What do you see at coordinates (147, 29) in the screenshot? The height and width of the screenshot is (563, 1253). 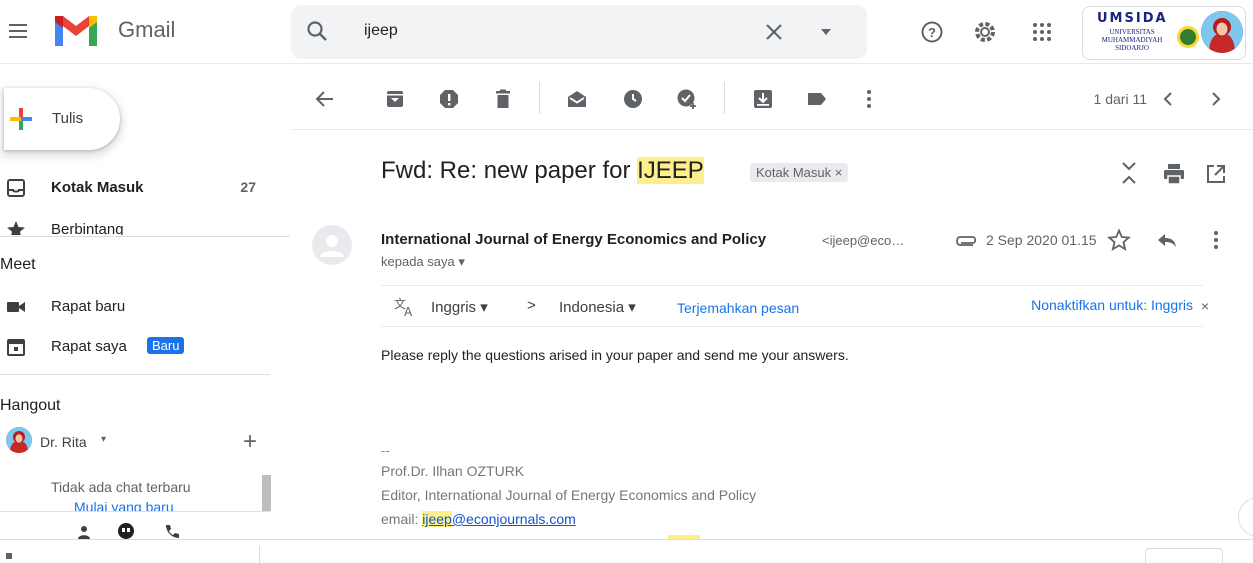 I see `app-name: Gmail` at bounding box center [147, 29].